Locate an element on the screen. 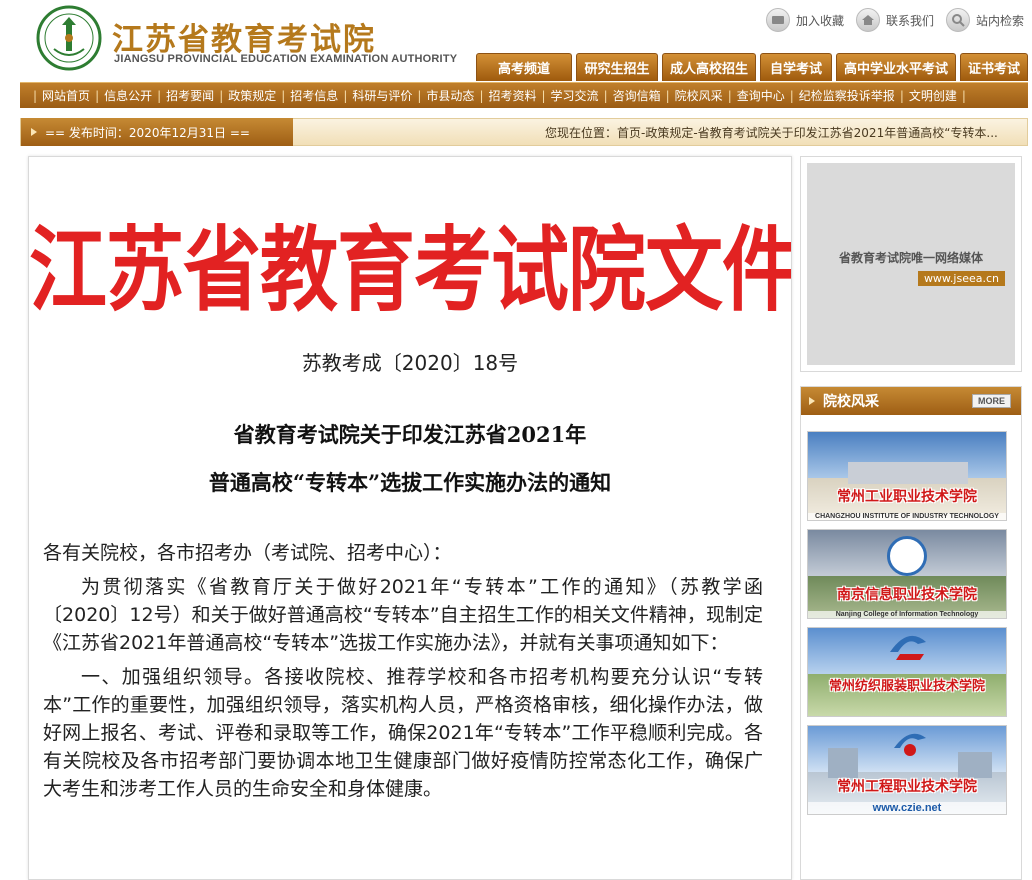 Image resolution: width=1032 pixels, height=880 pixels. add-favorite-link: 加入收藏 is located at coordinates (804, 20).